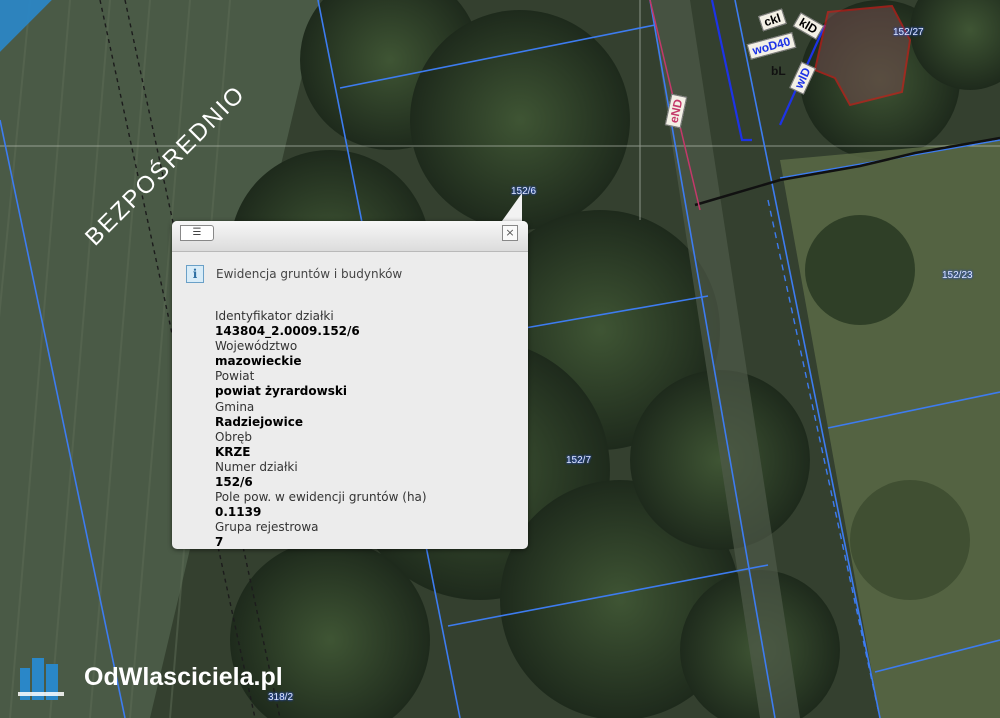  Describe the element at coordinates (233, 436) in the screenshot. I see `field-label: Obręb` at that location.